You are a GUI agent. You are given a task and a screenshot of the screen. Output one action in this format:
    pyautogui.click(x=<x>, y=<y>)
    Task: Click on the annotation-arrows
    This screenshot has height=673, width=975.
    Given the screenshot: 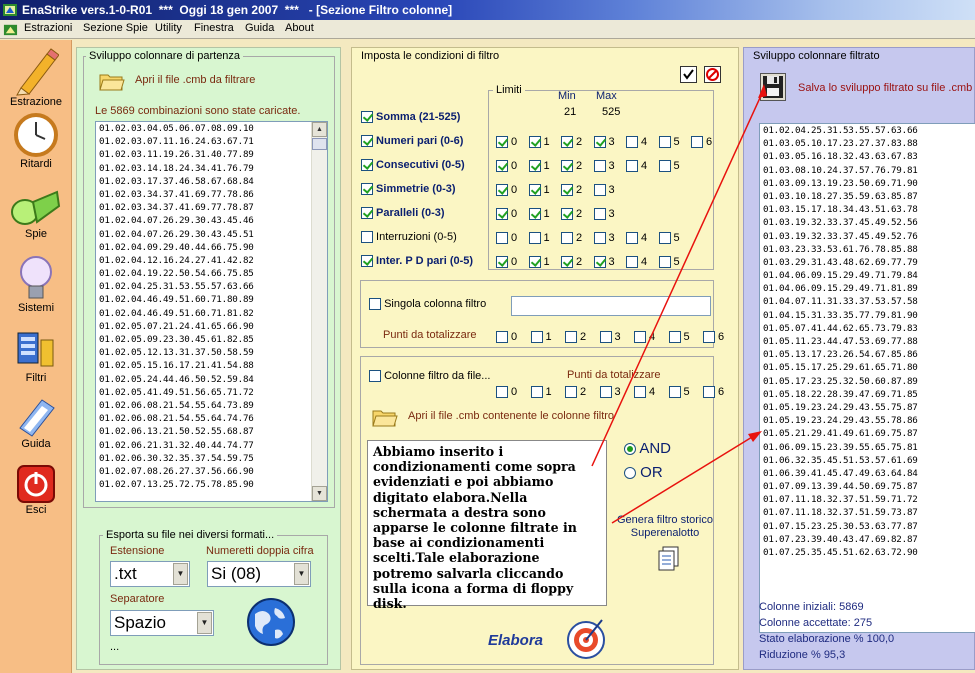 What is the action you would take?
    pyautogui.click(x=679, y=304)
    